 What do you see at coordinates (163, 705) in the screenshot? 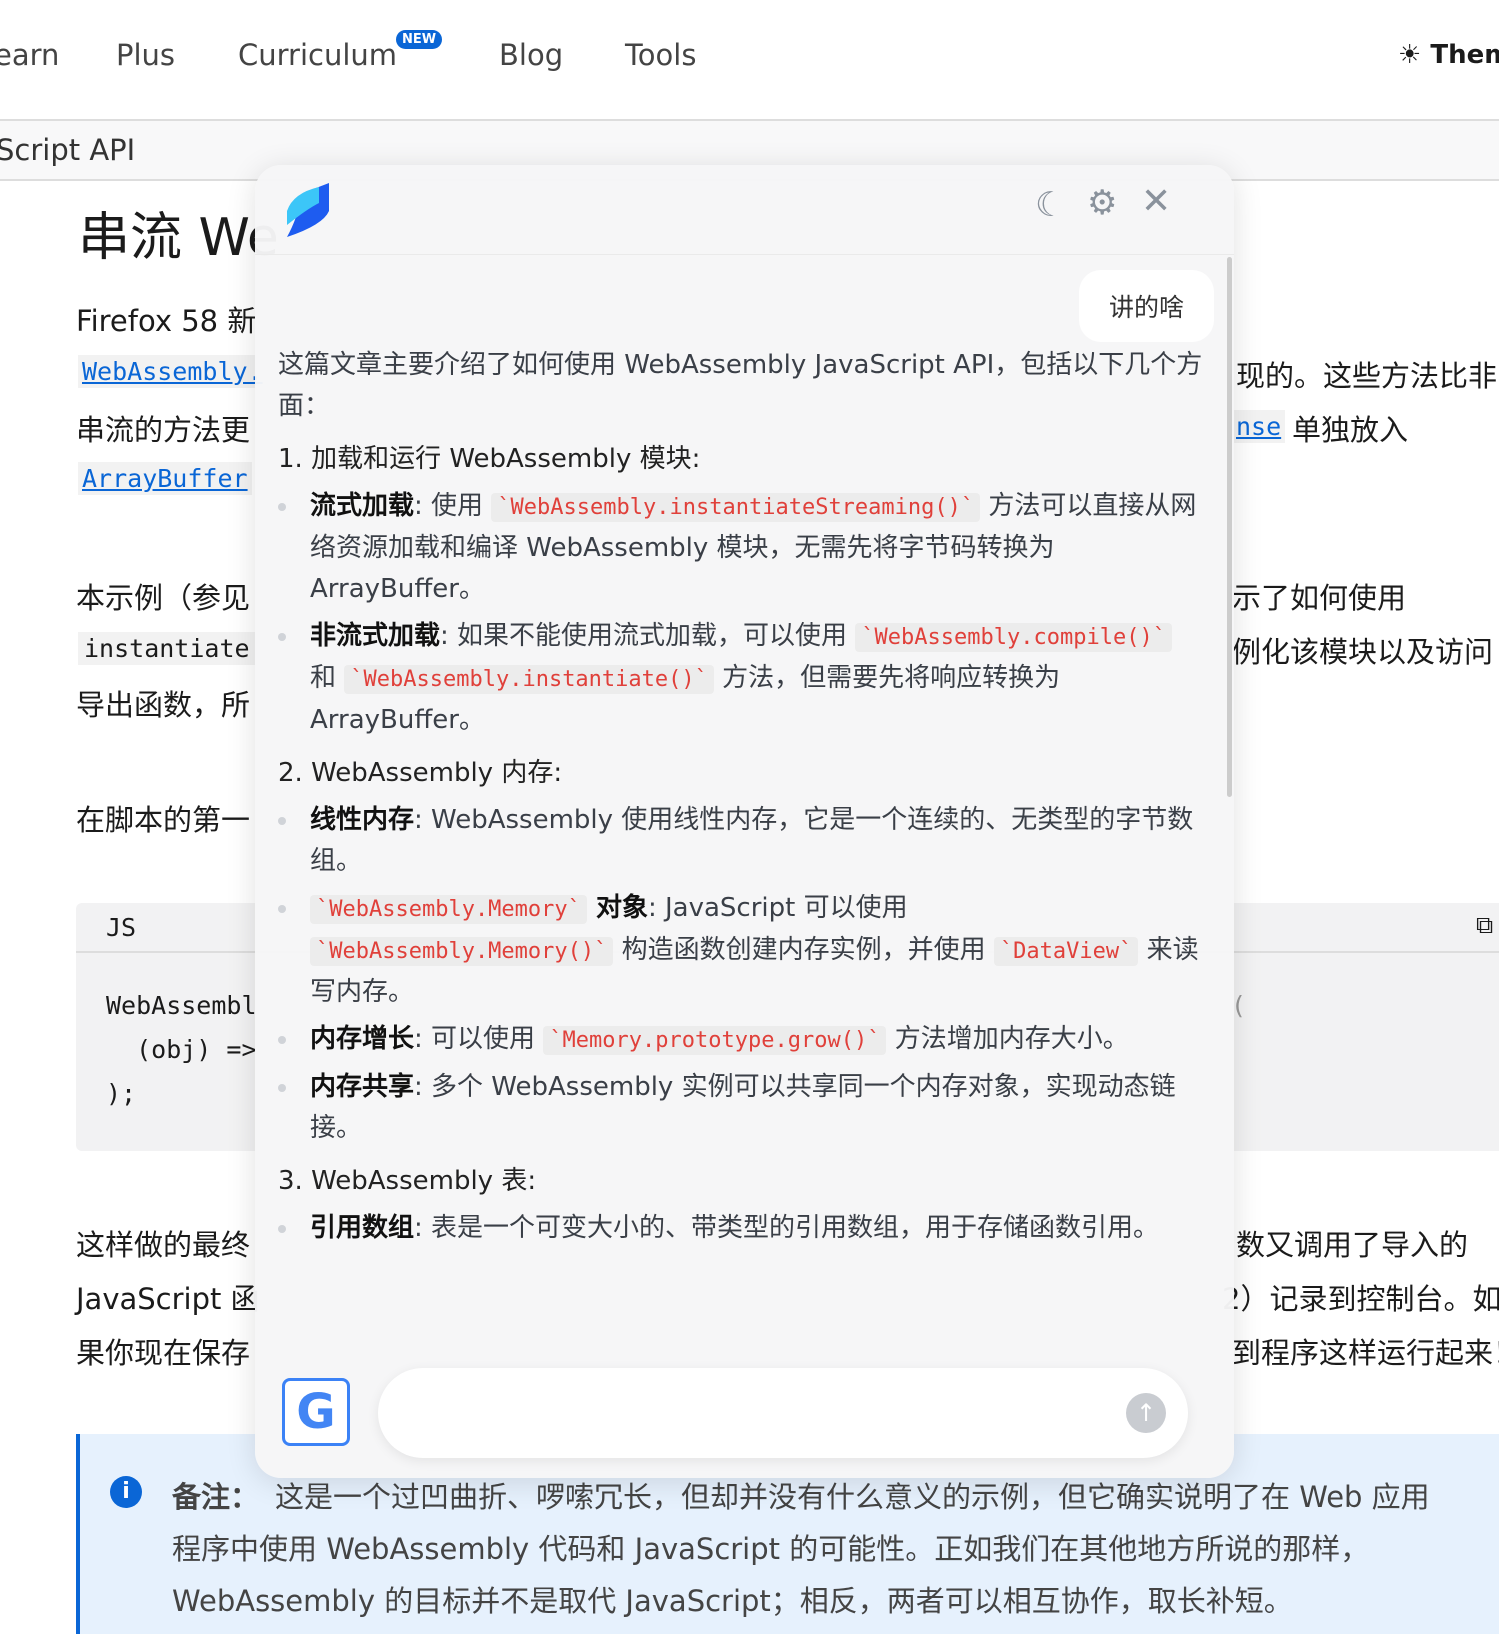
I see `paragraph-text: 导出函数，所` at bounding box center [163, 705].